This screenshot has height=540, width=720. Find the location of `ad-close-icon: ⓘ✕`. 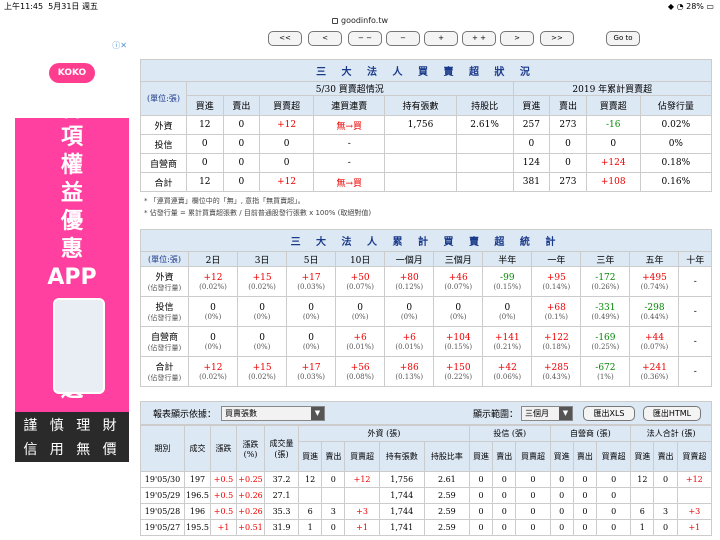

ad-close-icon: ⓘ✕ is located at coordinates (119, 45).